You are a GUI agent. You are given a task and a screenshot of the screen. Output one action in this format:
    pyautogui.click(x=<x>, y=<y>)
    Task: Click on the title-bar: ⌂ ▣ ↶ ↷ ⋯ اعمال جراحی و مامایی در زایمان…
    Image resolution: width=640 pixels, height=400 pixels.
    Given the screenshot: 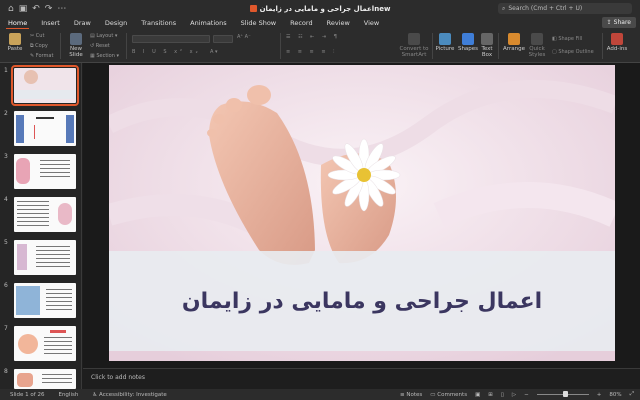 What is the action you would take?
    pyautogui.click(x=320, y=8)
    